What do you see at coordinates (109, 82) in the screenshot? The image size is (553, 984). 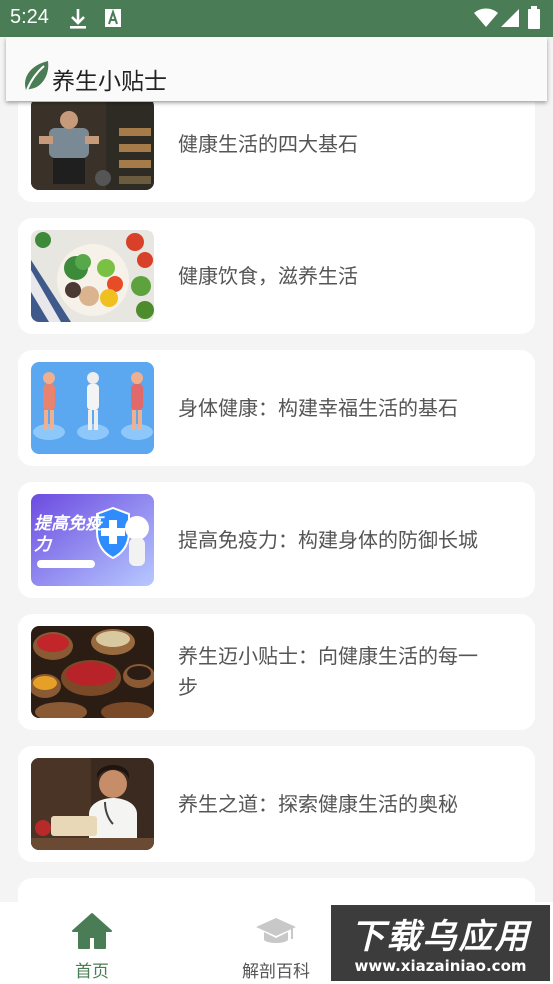 I see `app-title: 养生小贴士` at bounding box center [109, 82].